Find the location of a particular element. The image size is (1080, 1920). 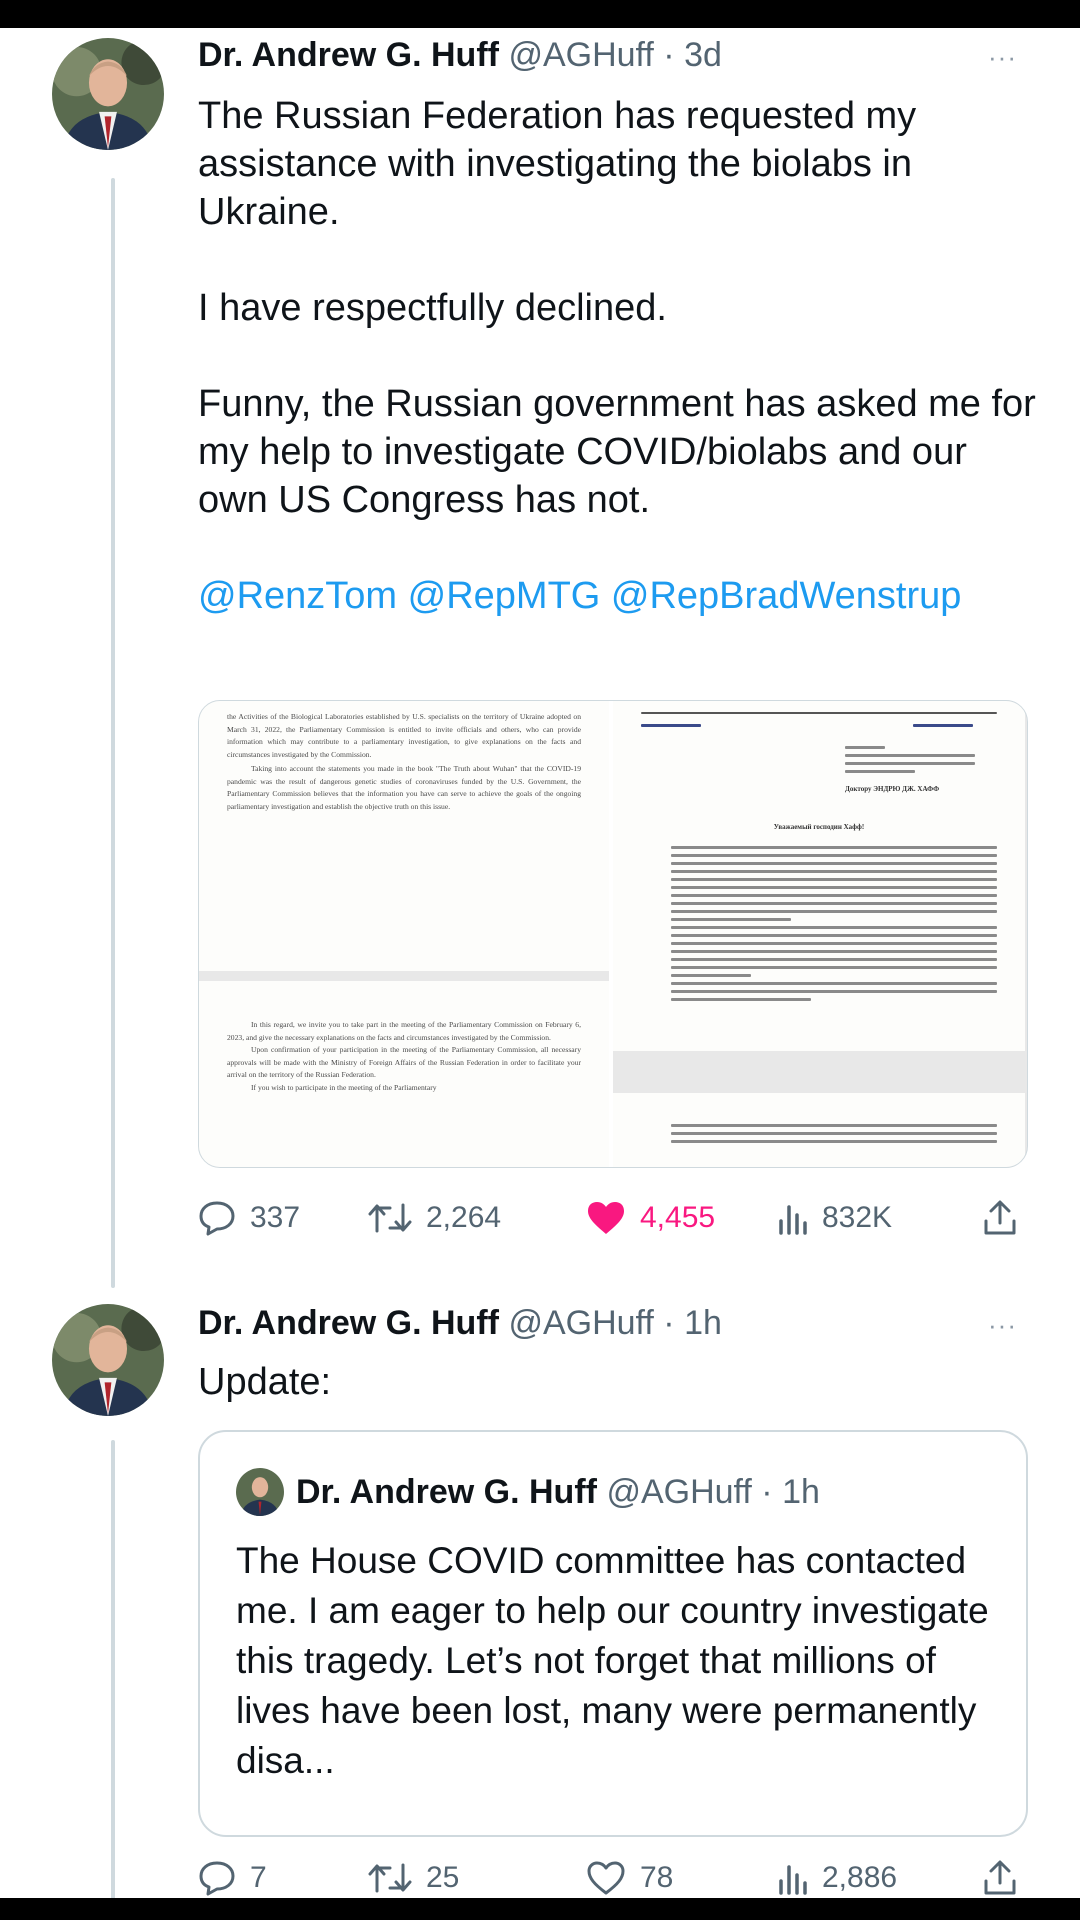

reply-count: 337 is located at coordinates (275, 1217).